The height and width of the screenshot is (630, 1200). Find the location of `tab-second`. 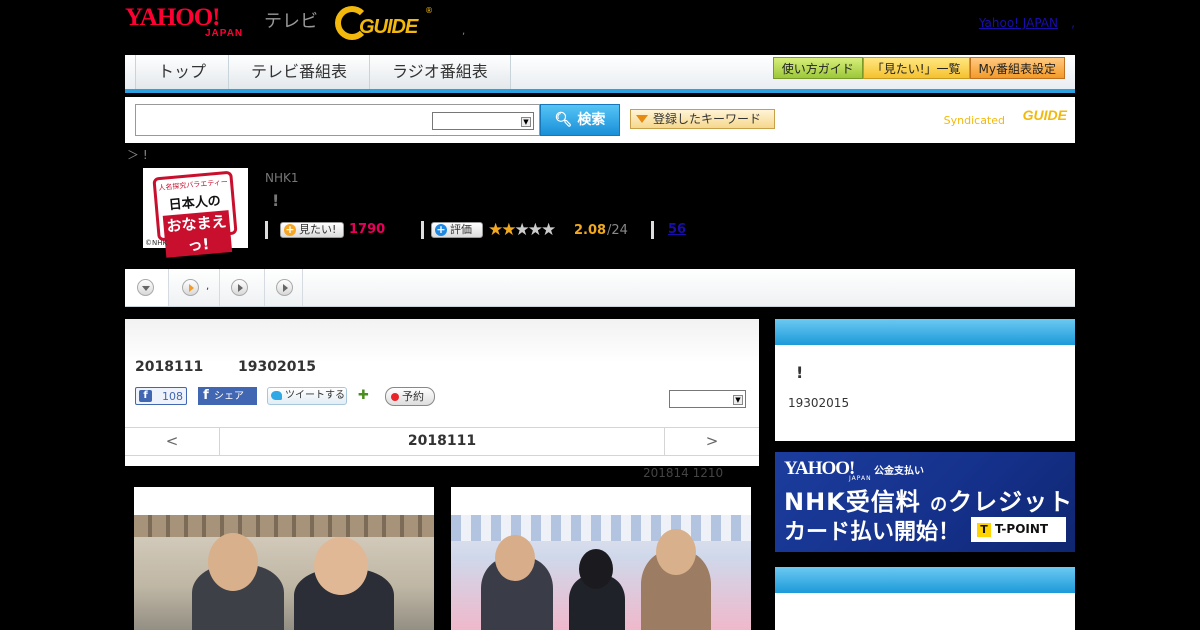

tab-second is located at coordinates (194, 287).